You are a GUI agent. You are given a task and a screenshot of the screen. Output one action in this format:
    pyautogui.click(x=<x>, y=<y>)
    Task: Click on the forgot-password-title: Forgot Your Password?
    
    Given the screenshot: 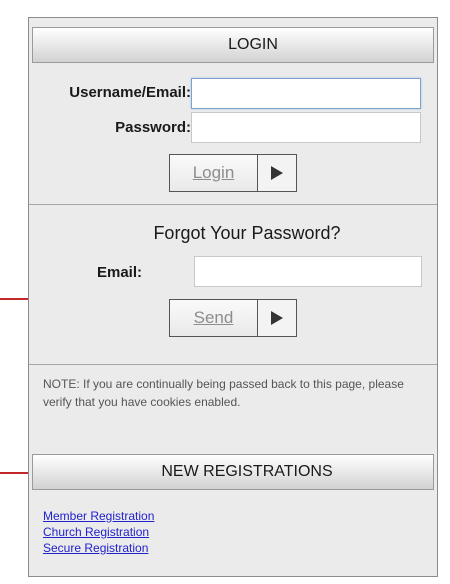 What is the action you would take?
    pyautogui.click(x=247, y=233)
    